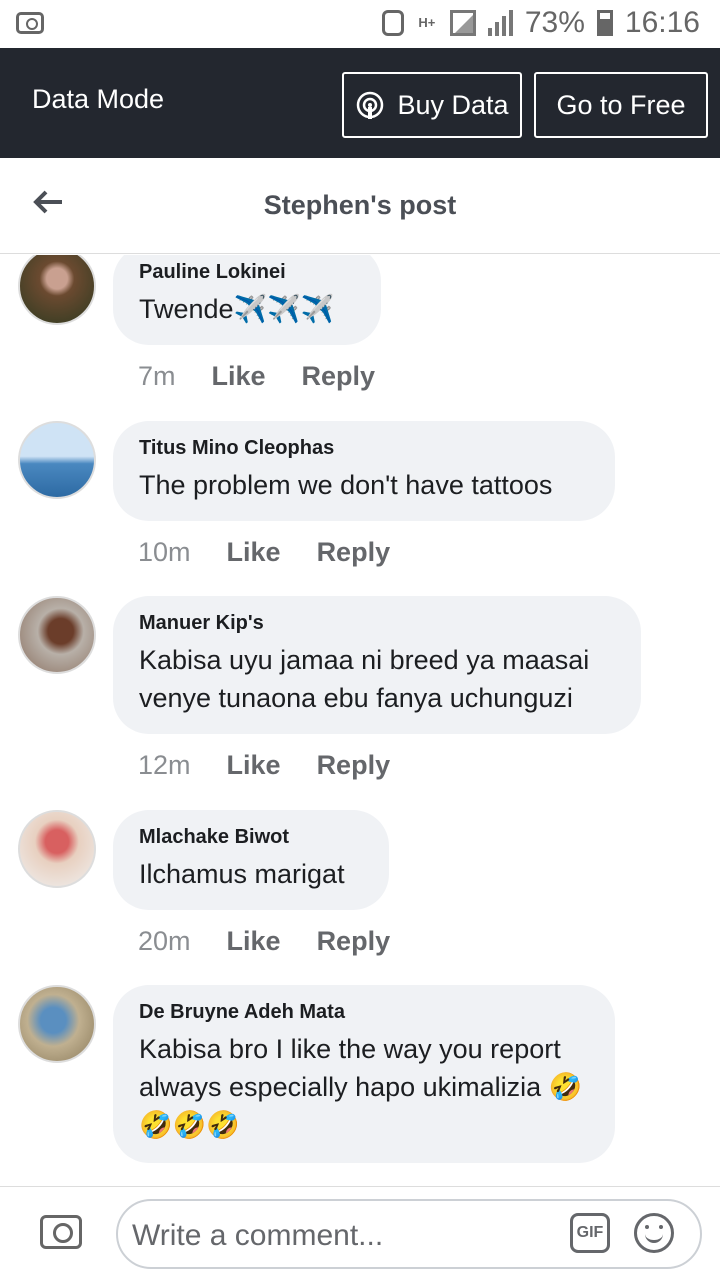 The image size is (720, 1280). What do you see at coordinates (164, 765) in the screenshot?
I see `comment-time: 12m` at bounding box center [164, 765].